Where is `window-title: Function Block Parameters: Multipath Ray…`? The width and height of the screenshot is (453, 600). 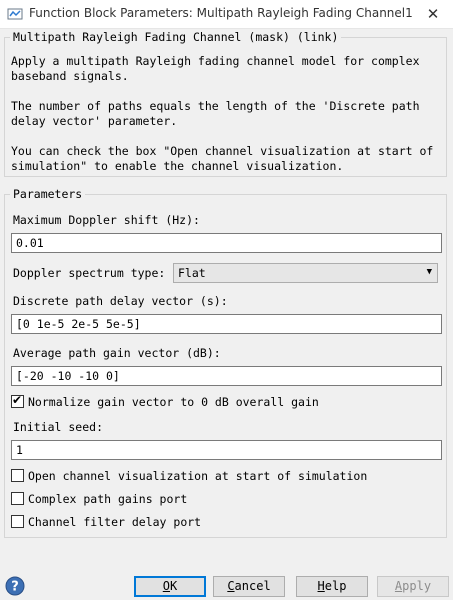 window-title: Function Block Parameters: Multipath Ray… is located at coordinates (221, 13).